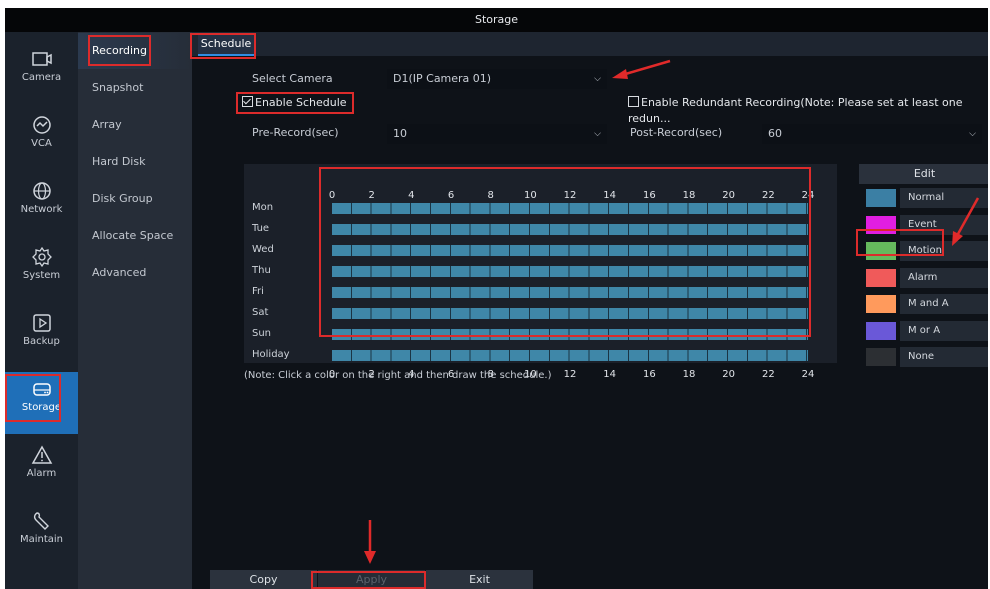 This screenshot has height=589, width=990. Describe the element at coordinates (729, 374) in the screenshot. I see `hour-tick-bottom: 20` at that location.